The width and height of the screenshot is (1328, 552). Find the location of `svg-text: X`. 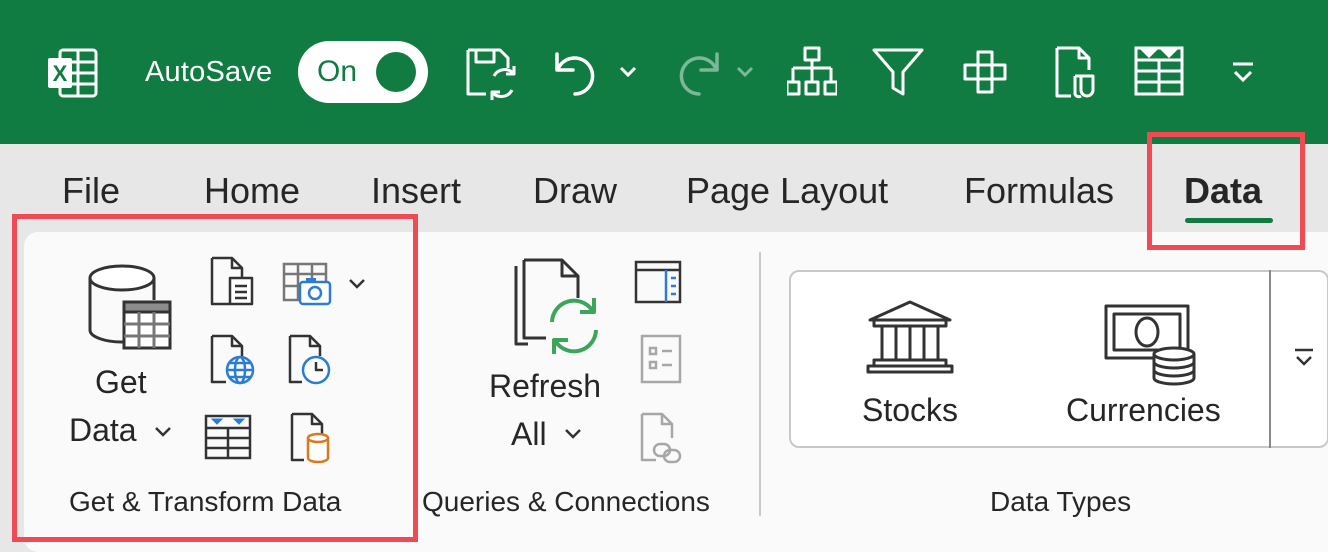

svg-text: X is located at coordinates (60, 73).